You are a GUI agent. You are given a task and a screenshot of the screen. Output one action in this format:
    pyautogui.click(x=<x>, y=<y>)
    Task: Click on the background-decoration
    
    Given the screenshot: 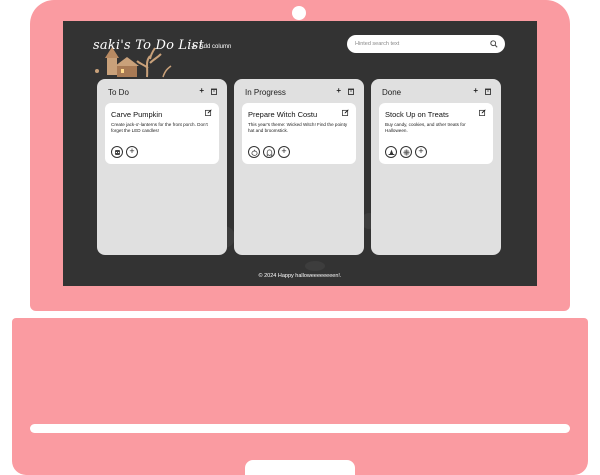 What is the action you would take?
    pyautogui.click(x=315, y=266)
    